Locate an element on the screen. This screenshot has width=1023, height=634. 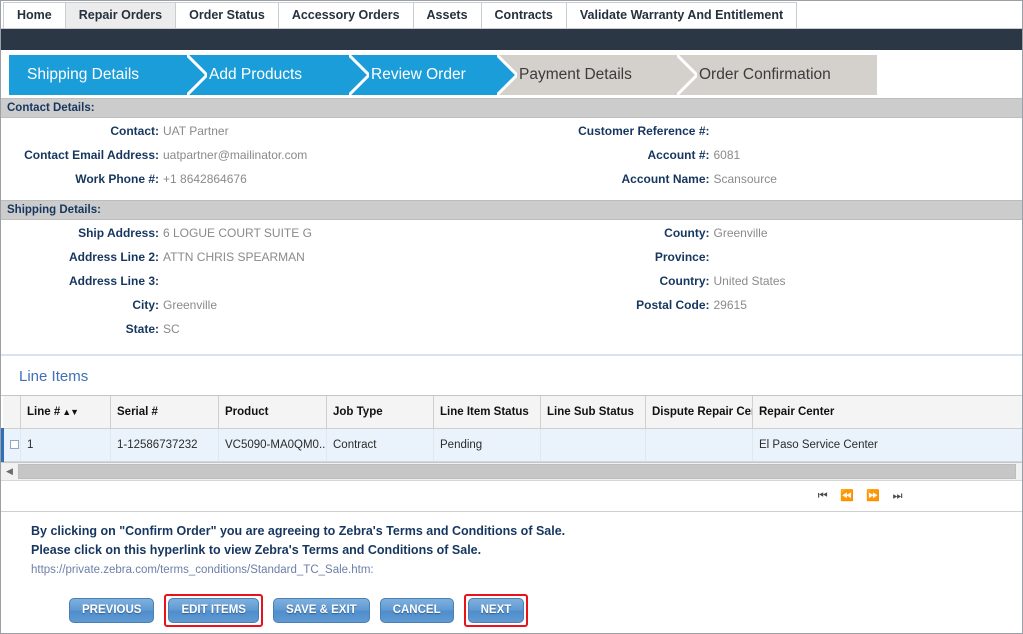
column-header-label: Line Sub Status is located at coordinates (590, 412).